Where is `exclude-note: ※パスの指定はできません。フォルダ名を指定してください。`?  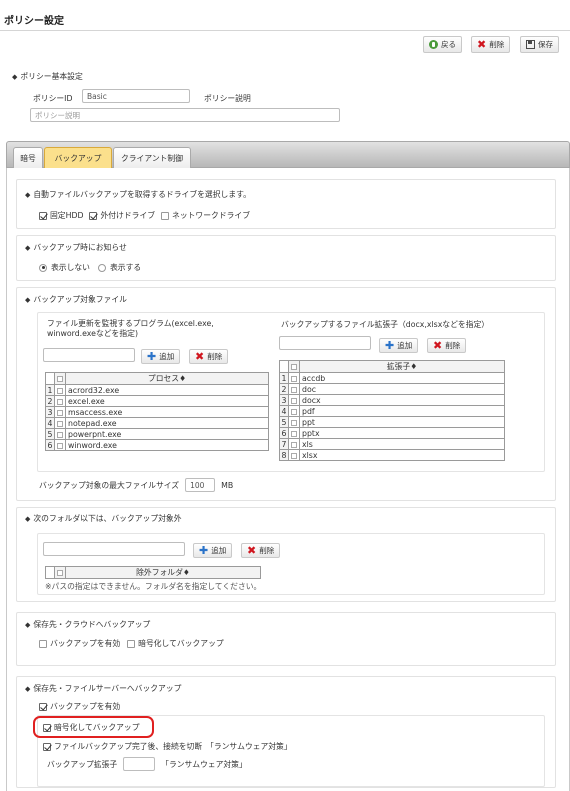
exclude-note: ※パスの指定はできません。フォルダ名を指定してください。 is located at coordinates (153, 586).